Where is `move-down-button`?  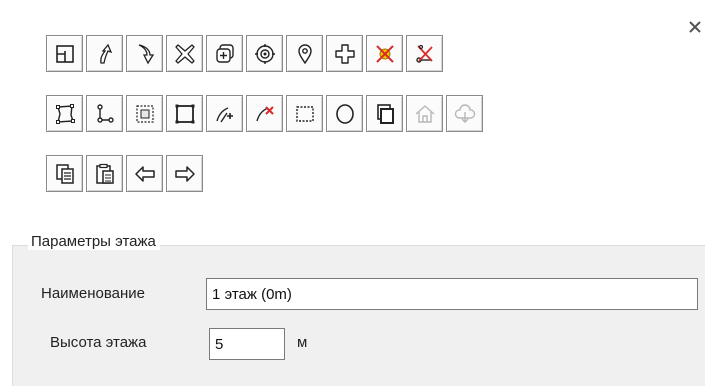
move-down-button is located at coordinates (144, 53).